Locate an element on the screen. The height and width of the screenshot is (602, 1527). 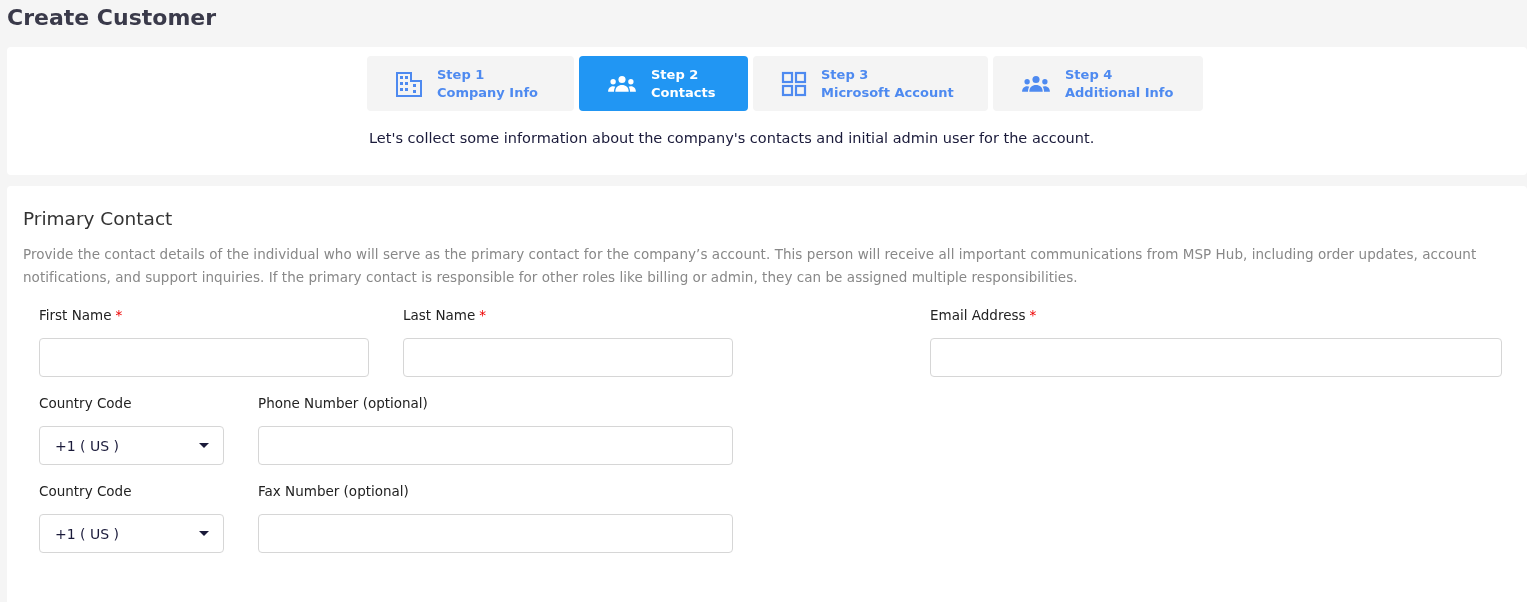
step-tab: Step 1 Company Info is located at coordinates (470, 83).